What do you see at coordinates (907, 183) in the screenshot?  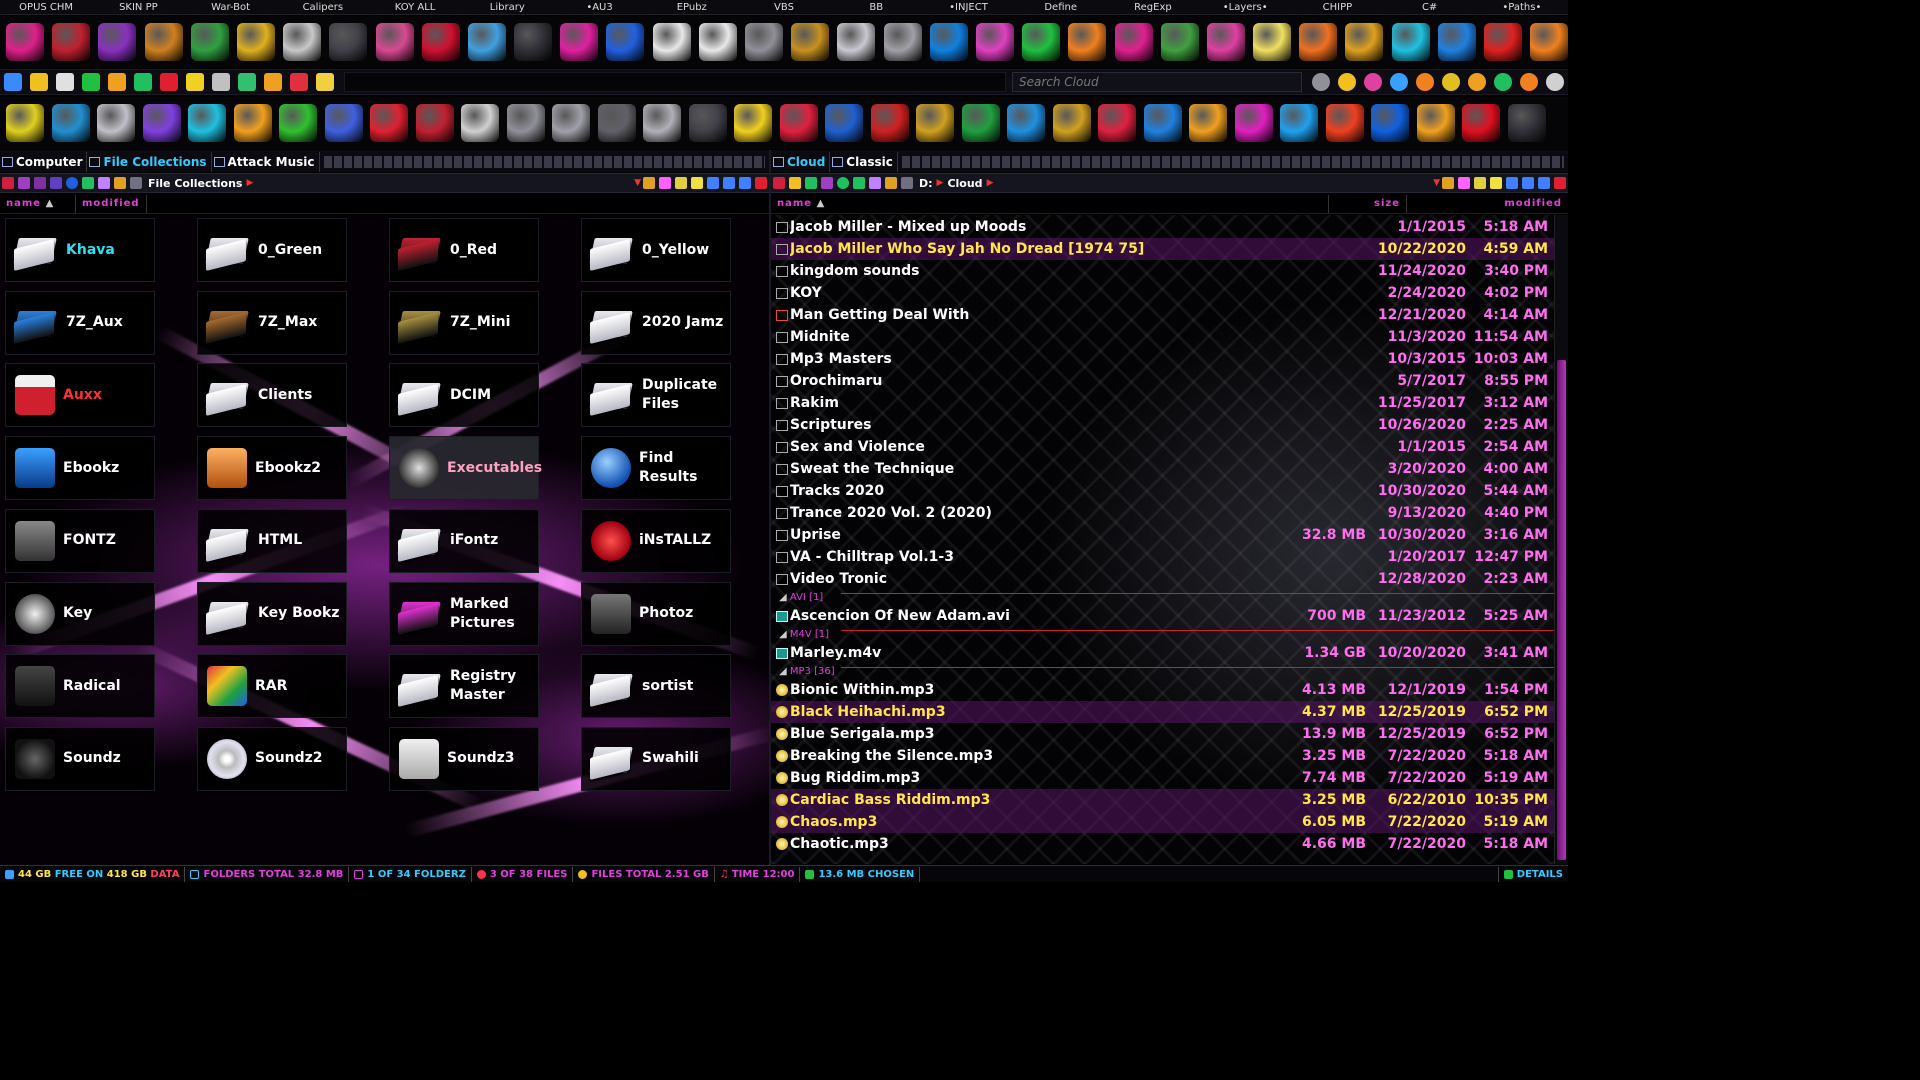 I see `folder-small-icon` at bounding box center [907, 183].